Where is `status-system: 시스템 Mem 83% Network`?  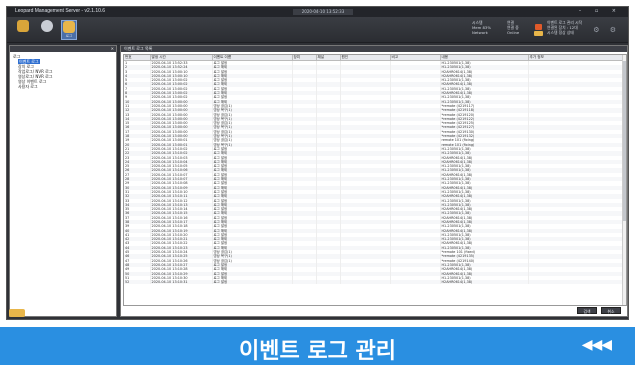 status-system: 시스템 Mem 83% Network is located at coordinates (481, 27).